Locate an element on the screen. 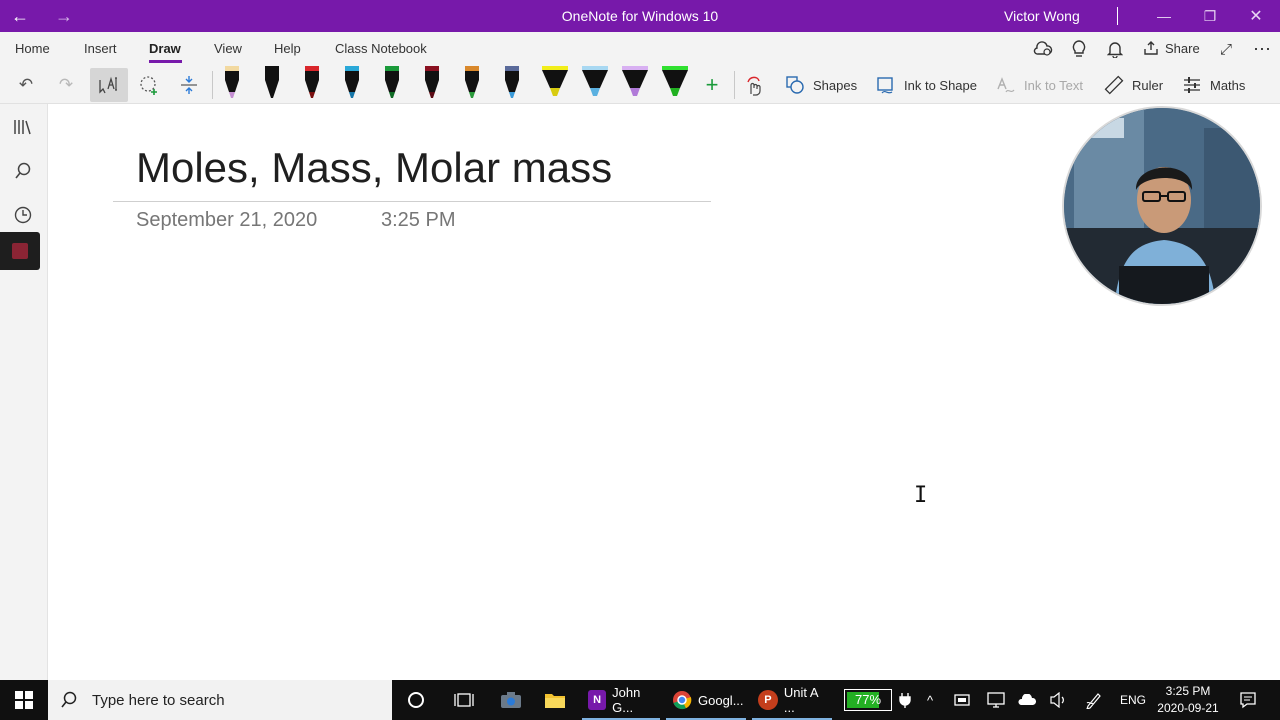 The width and height of the screenshot is (1280, 720). title-separator is located at coordinates (1117, 16).